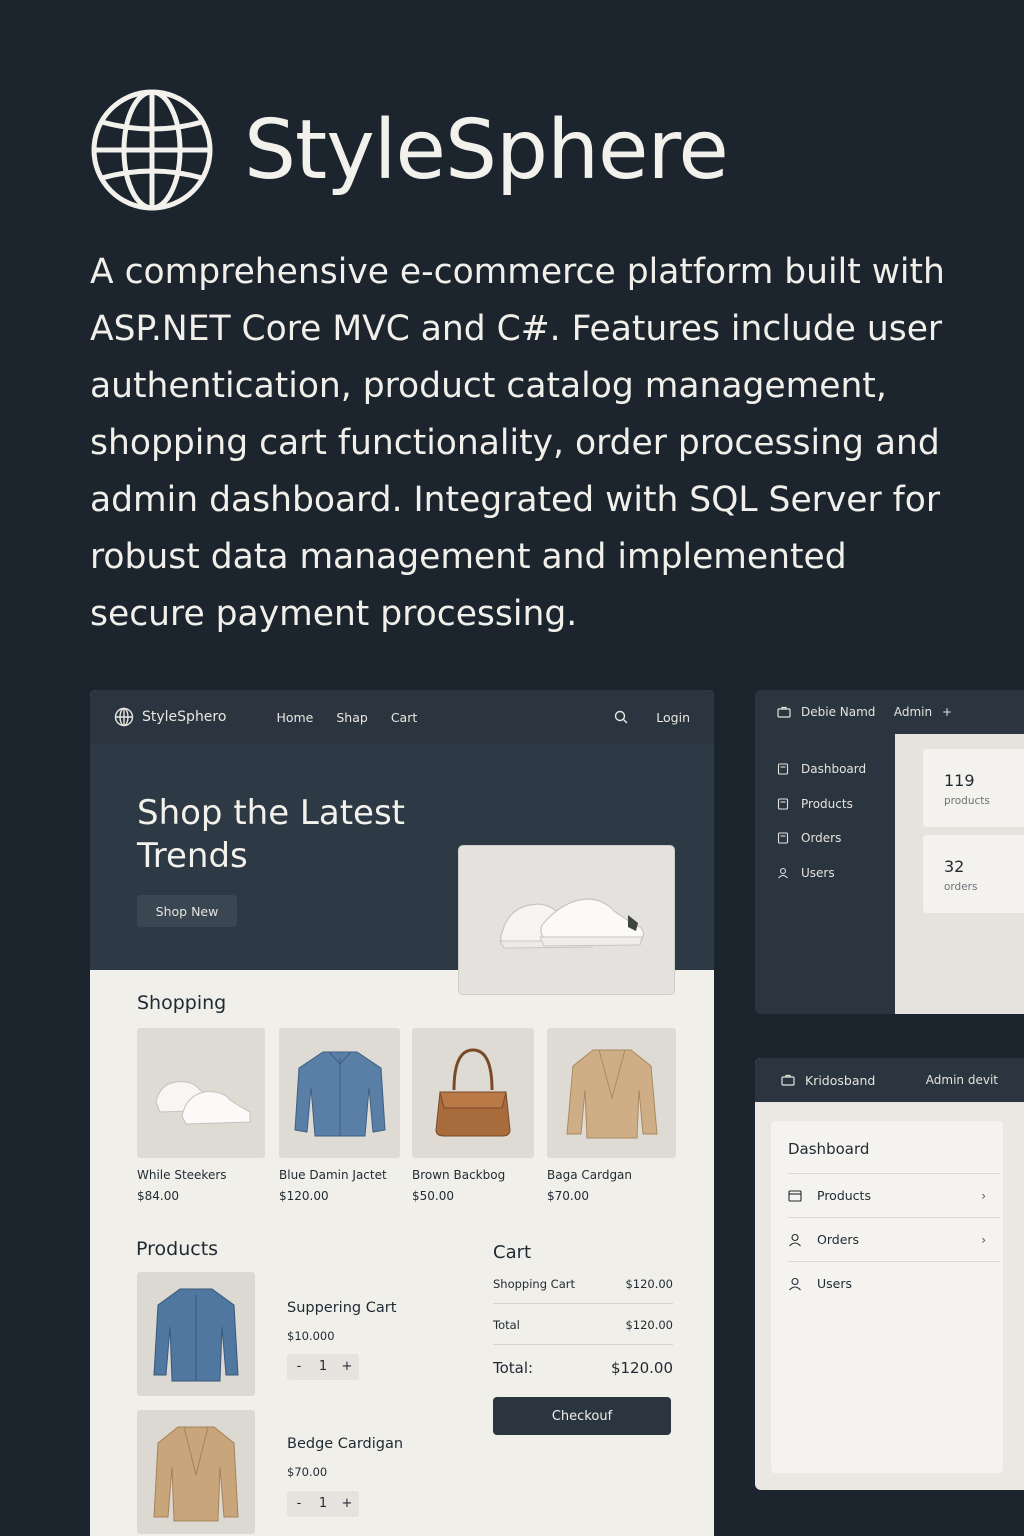 This screenshot has width=1024, height=1536. I want to click on menu-item-label: Orders, so click(838, 1239).